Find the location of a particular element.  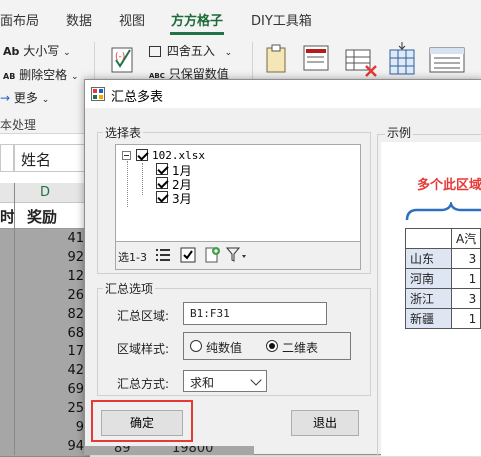

tab-page-layout: 面布局 is located at coordinates (19, 19).